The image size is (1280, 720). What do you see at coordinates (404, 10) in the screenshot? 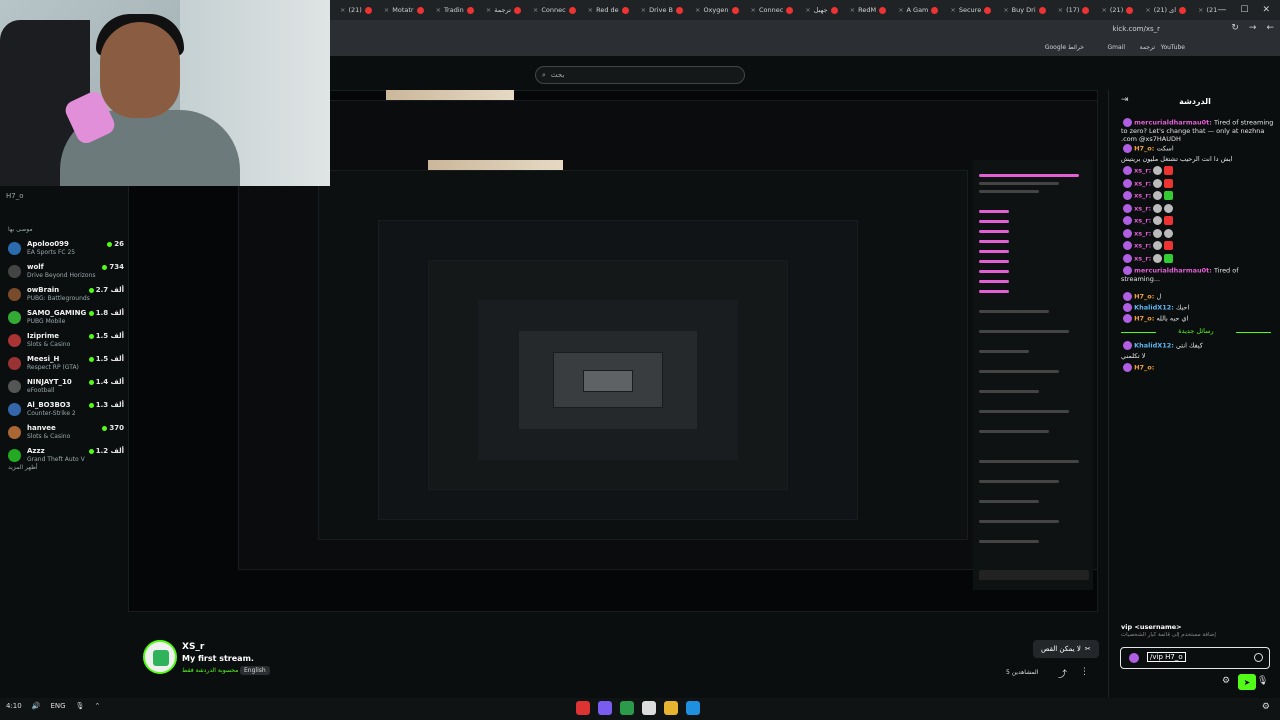
I see `browser-tab: × Motatr` at bounding box center [404, 10].